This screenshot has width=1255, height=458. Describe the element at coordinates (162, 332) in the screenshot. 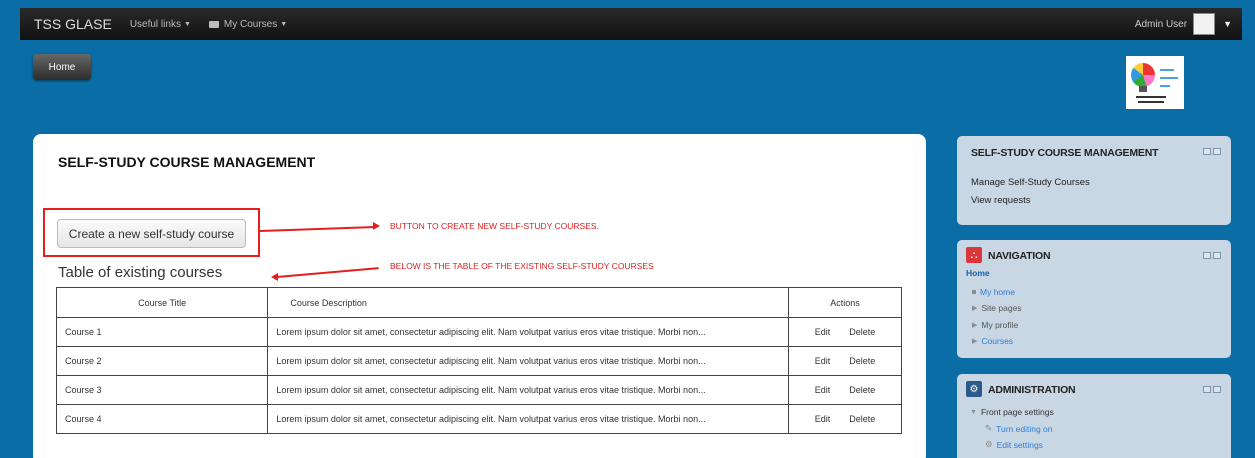

I see `course-title-cell: Course 1` at that location.